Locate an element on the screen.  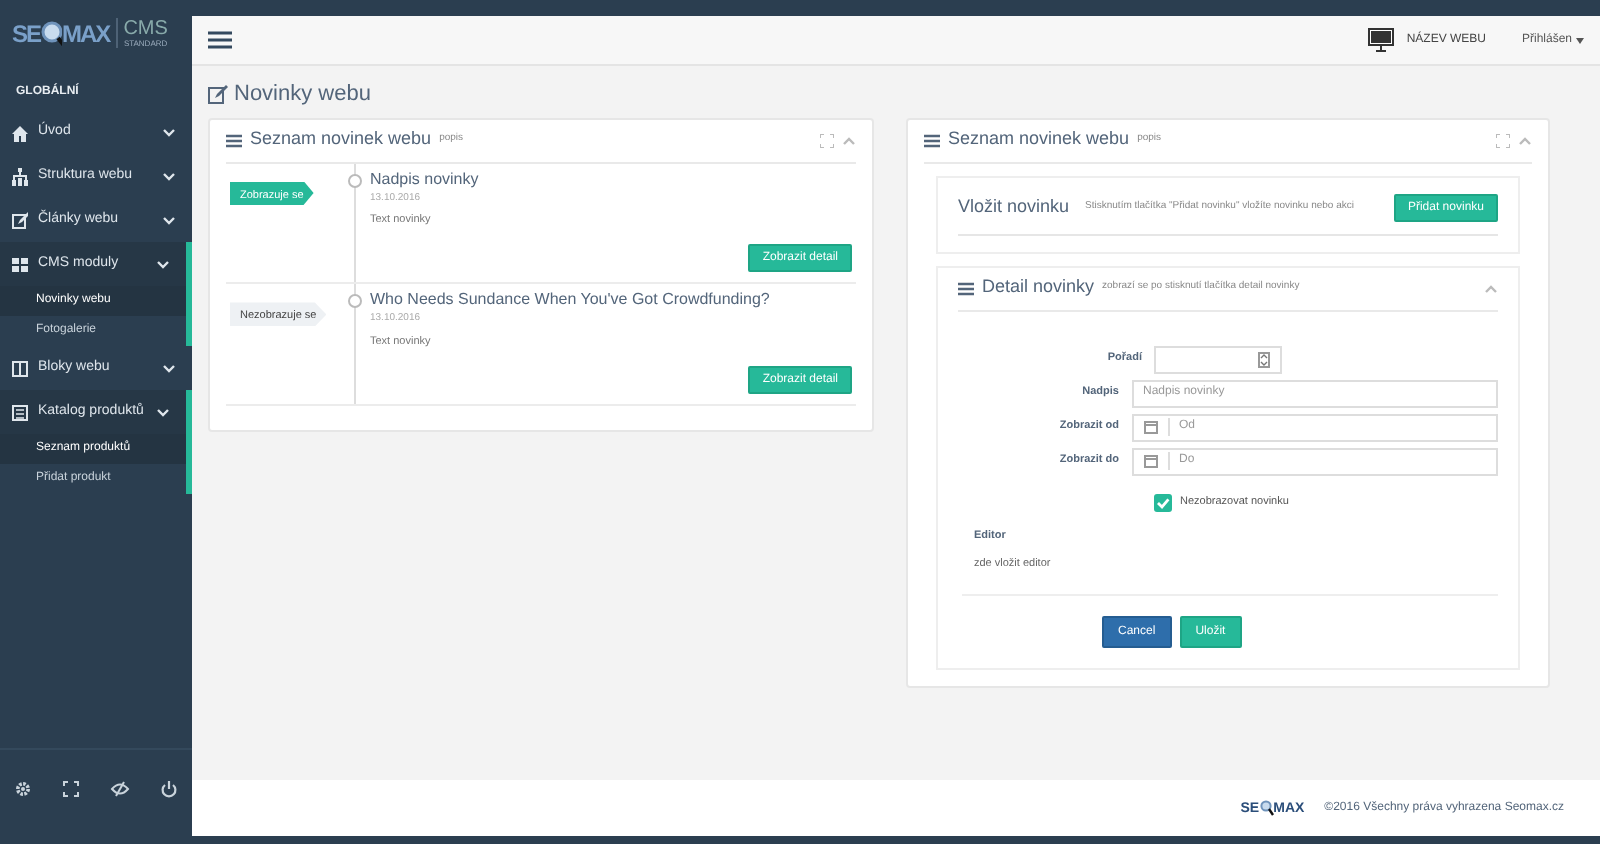
columns-icon is located at coordinates (20, 368).